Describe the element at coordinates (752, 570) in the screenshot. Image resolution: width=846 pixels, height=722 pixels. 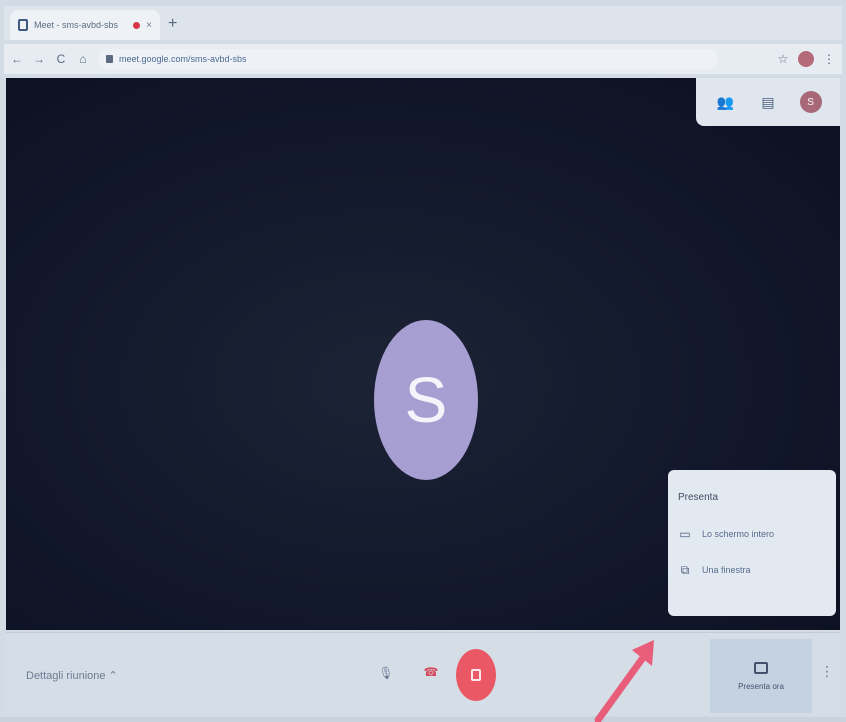
I see `present-window-item: ⧉ Una finestra` at that location.